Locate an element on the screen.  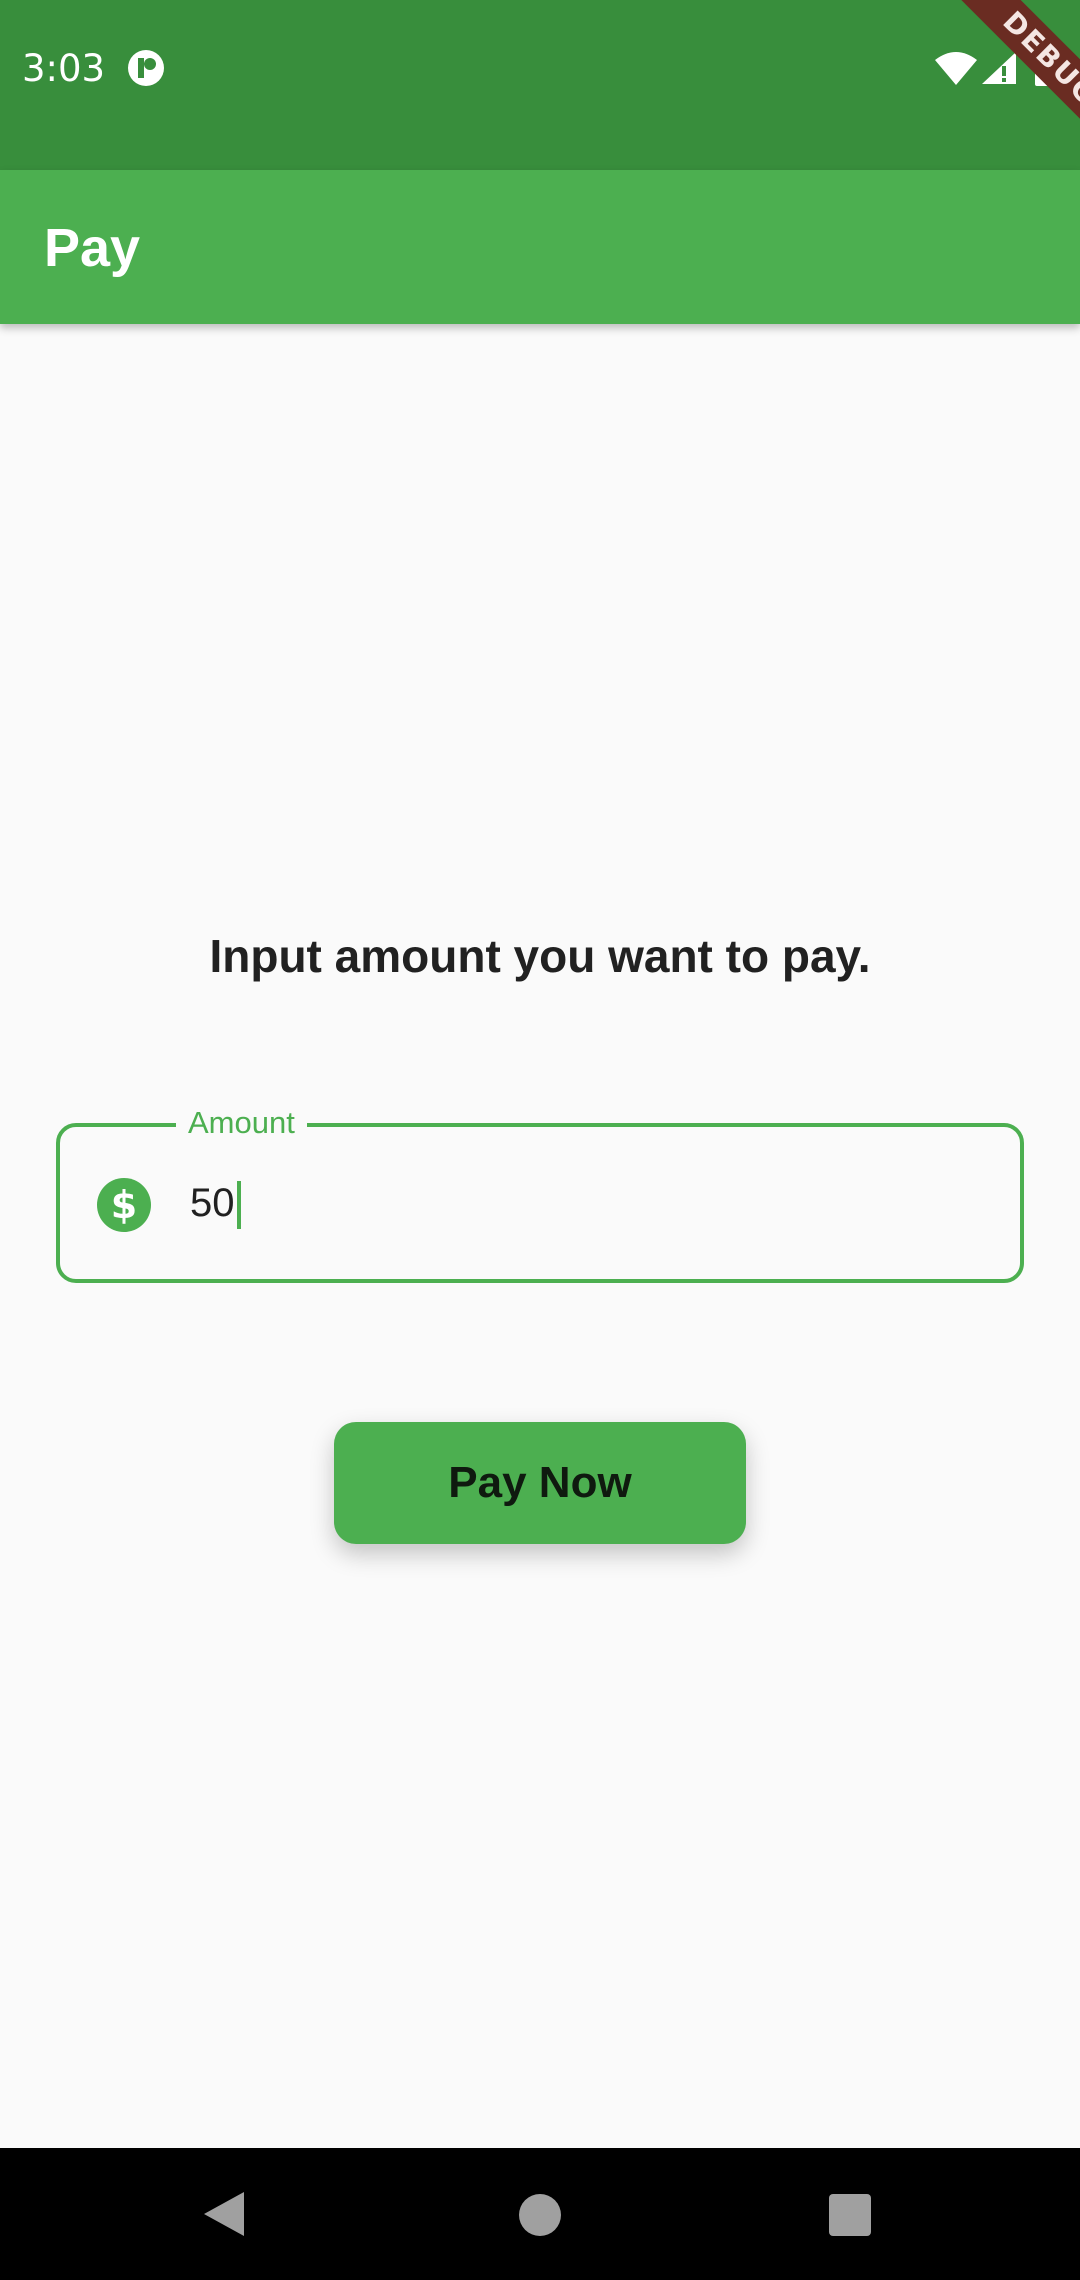
payment-prompt: Input amount you want to pay. is located at coordinates (540, 956).